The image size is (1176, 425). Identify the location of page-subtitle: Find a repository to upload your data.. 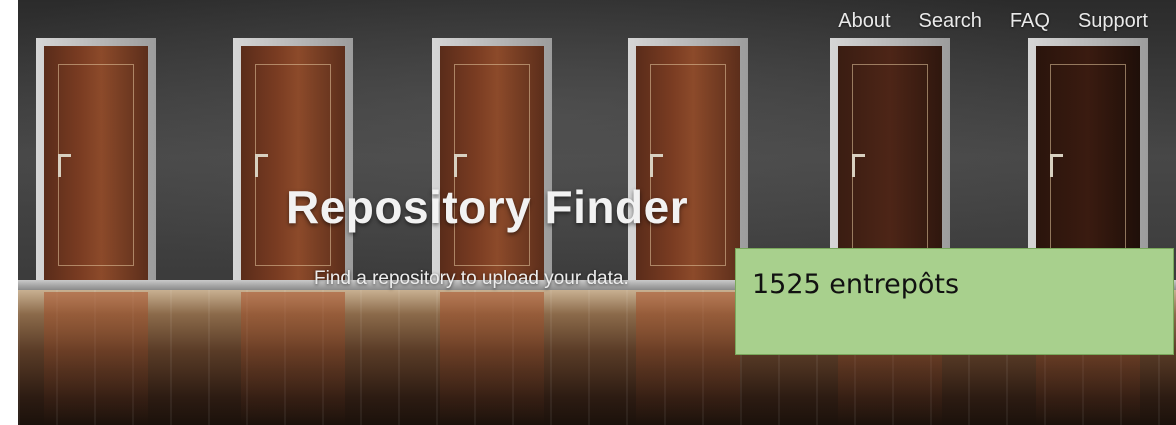
(471, 278).